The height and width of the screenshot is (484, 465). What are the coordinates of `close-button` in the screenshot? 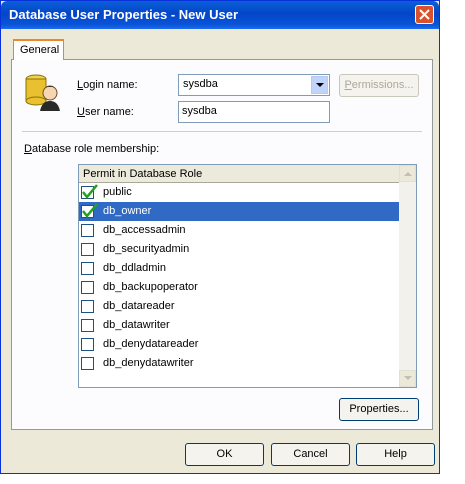 It's located at (424, 14).